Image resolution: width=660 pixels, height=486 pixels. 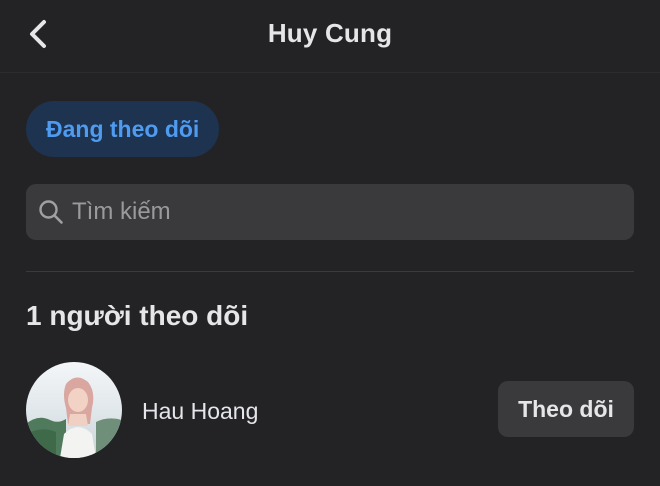 I want to click on avatar, so click(x=74, y=410).